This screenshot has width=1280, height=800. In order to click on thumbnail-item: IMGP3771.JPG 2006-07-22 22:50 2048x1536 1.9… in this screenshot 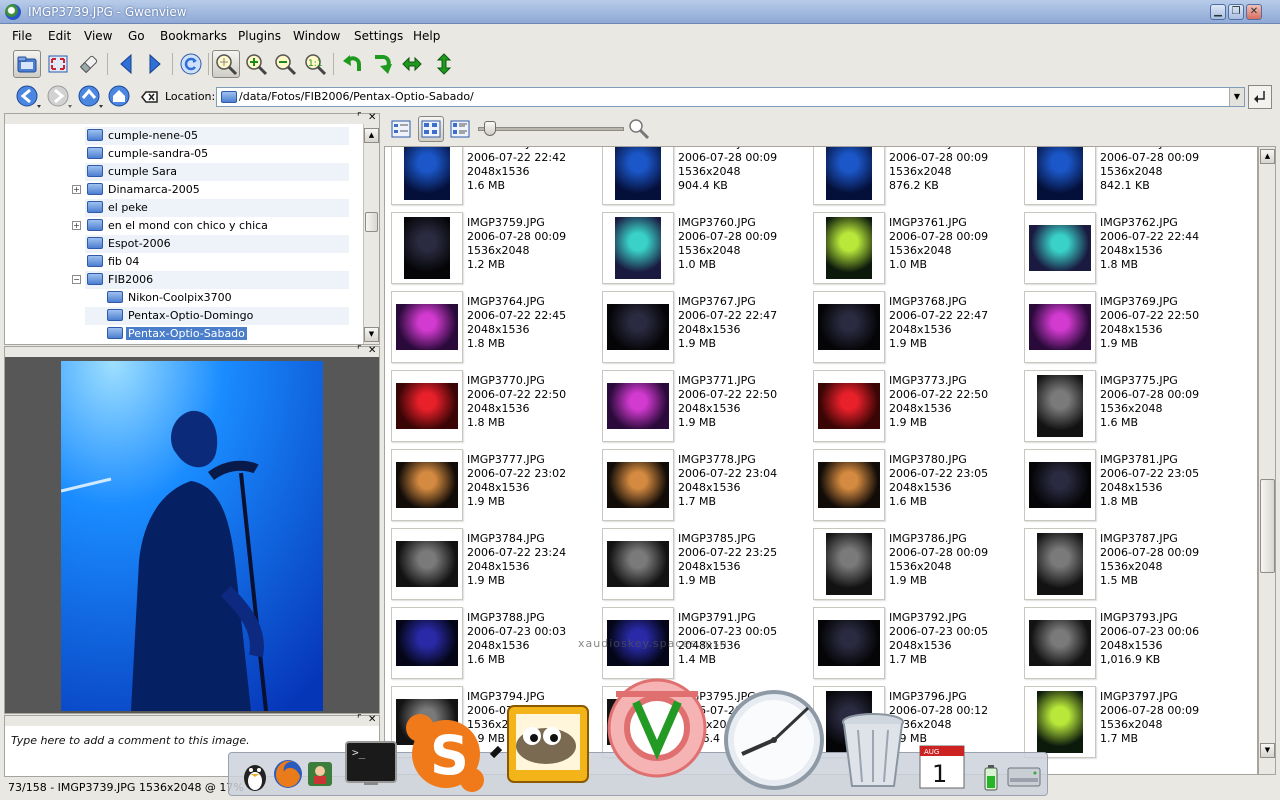, I will do `click(703, 407)`.